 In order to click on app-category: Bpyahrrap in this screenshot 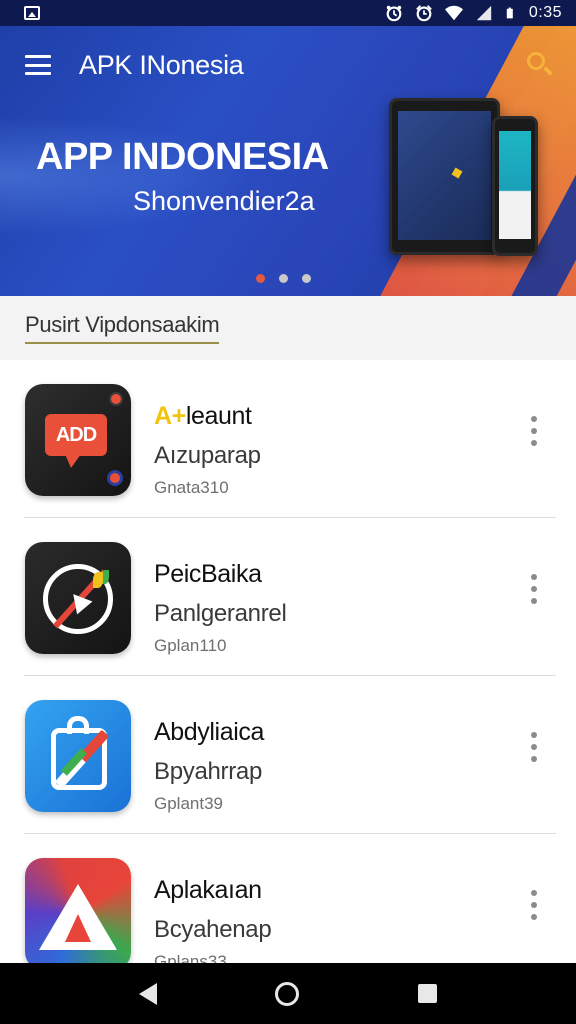, I will do `click(208, 771)`.